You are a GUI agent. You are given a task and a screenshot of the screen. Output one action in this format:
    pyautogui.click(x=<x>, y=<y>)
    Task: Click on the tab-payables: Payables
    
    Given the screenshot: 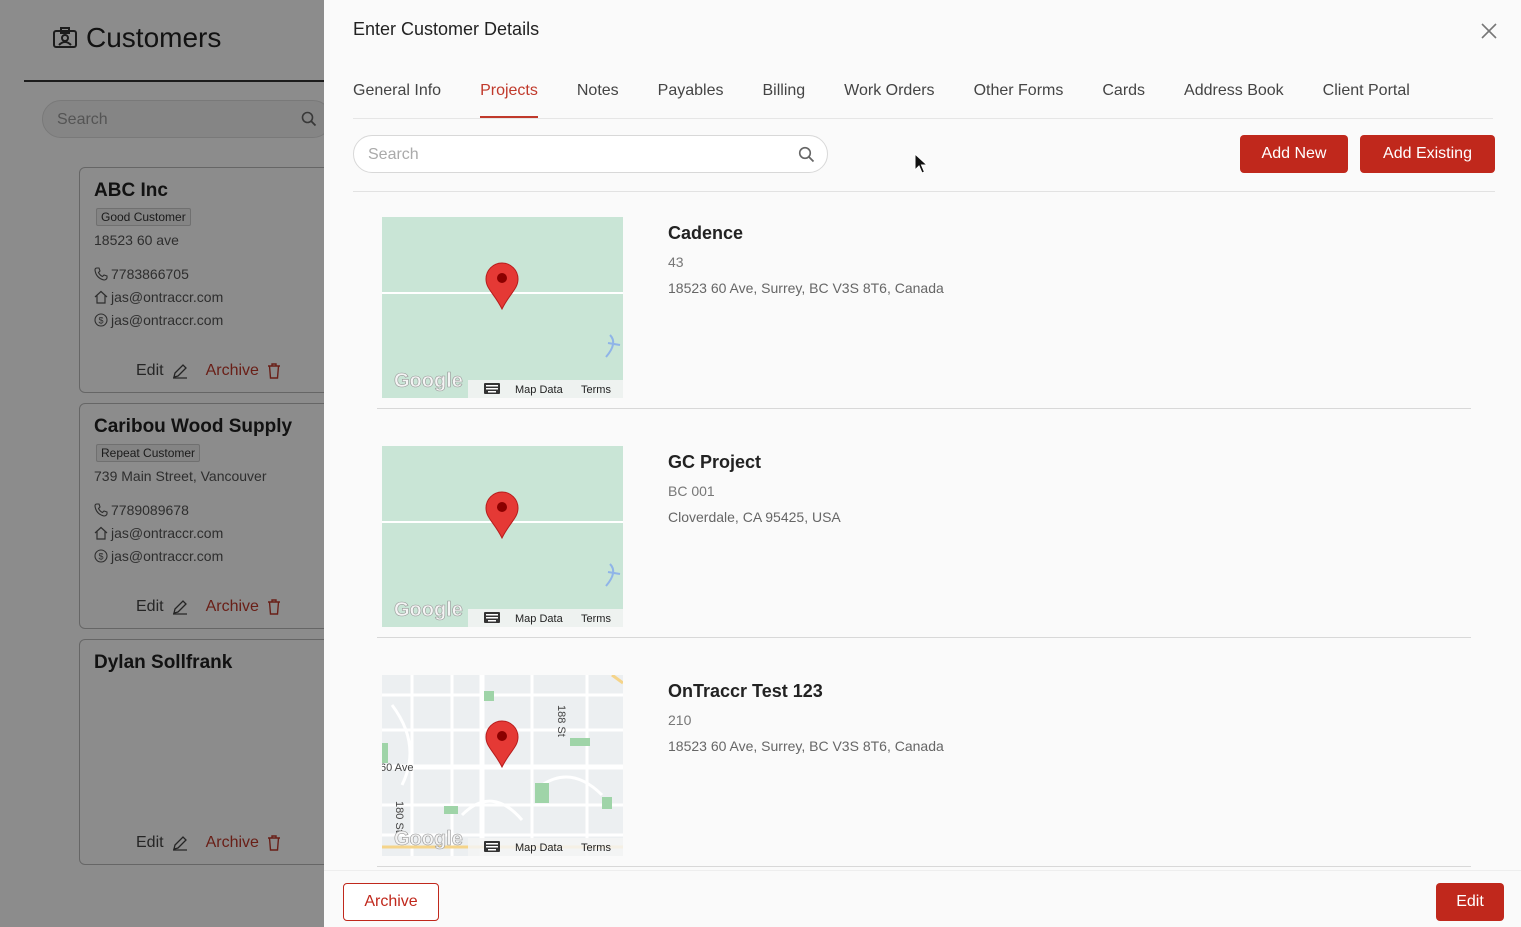 What is the action you would take?
    pyautogui.click(x=691, y=91)
    